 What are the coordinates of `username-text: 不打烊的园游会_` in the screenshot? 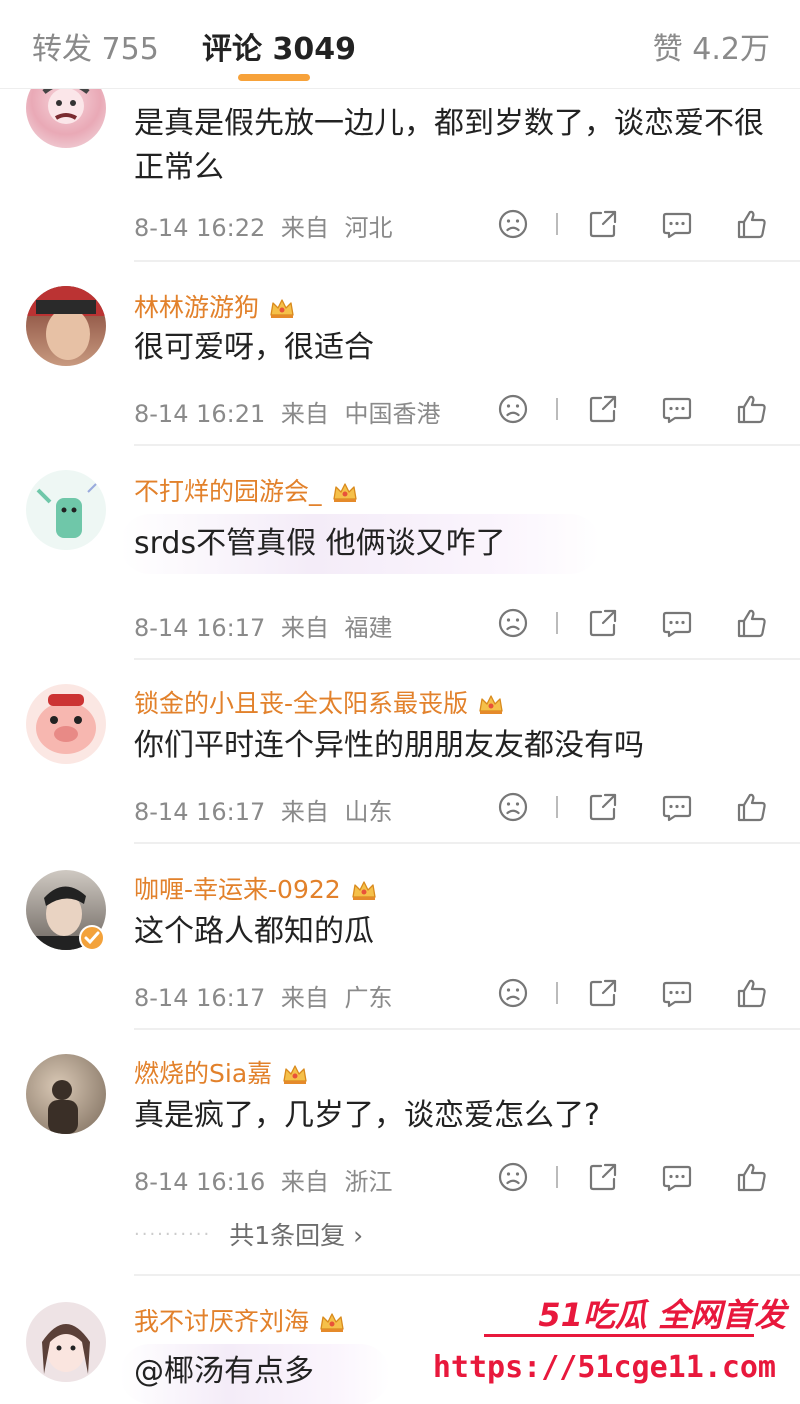 It's located at (228, 491).